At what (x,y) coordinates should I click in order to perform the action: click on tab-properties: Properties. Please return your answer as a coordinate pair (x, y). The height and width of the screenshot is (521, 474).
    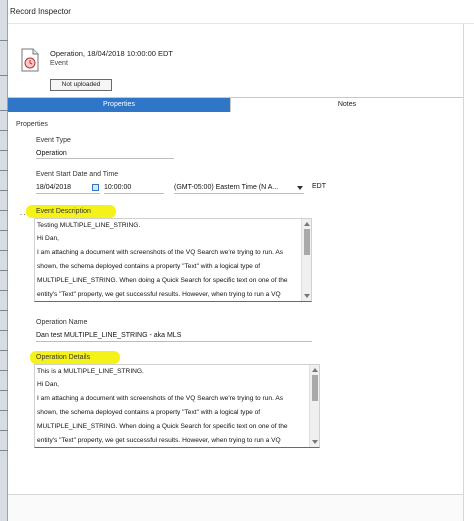
    Looking at the image, I should click on (119, 105).